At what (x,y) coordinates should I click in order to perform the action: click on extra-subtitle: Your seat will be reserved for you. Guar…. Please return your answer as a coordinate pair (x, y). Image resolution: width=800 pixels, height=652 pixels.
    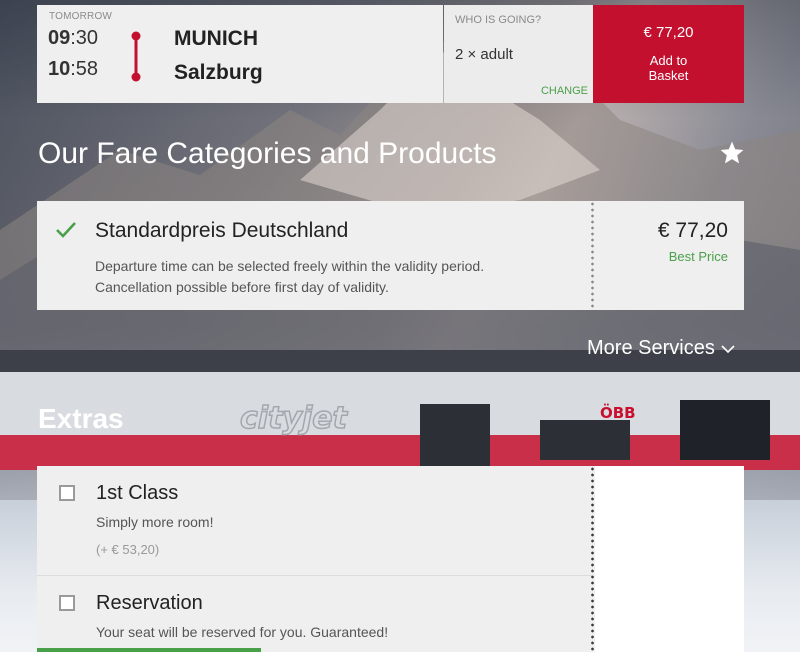
    Looking at the image, I should click on (242, 632).